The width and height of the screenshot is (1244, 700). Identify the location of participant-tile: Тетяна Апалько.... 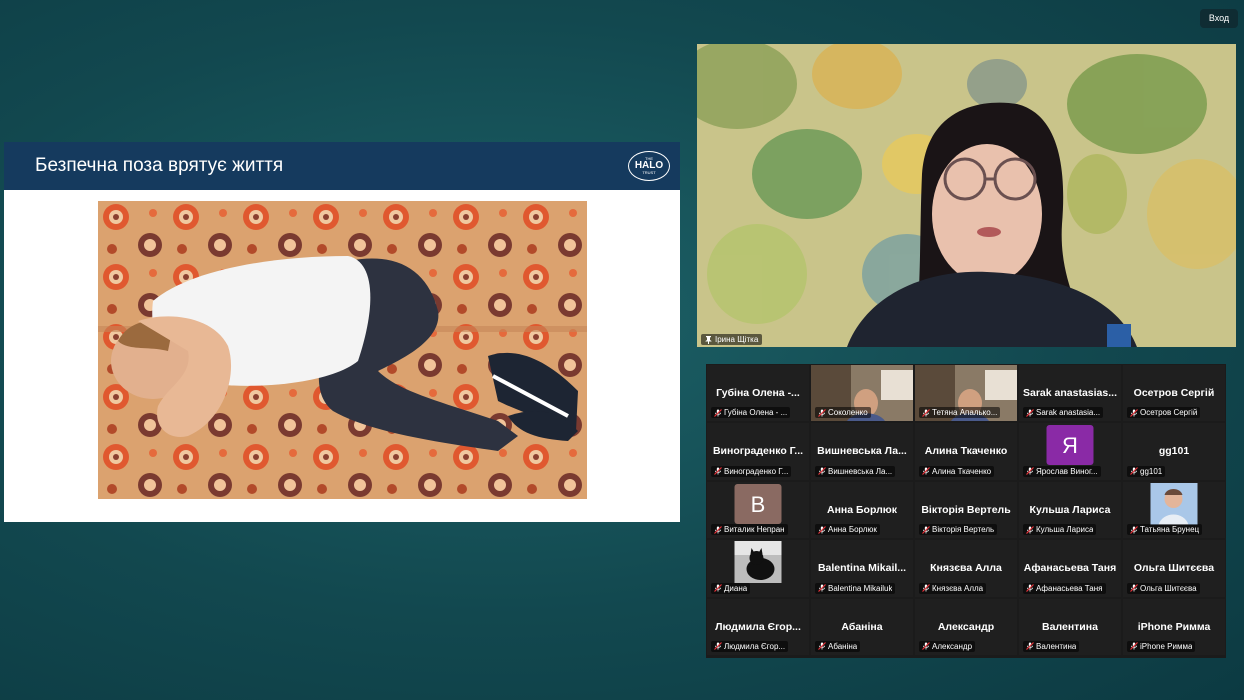
(966, 393).